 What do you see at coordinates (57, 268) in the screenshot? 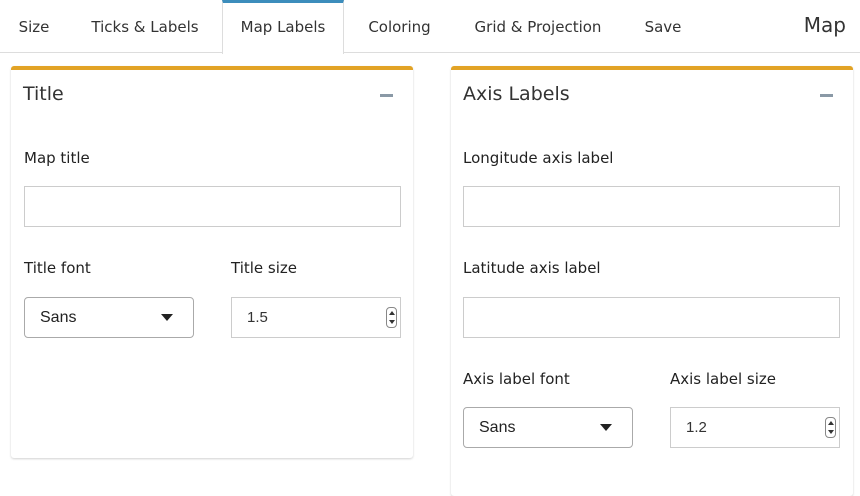
I see `title-font-label: Title font` at bounding box center [57, 268].